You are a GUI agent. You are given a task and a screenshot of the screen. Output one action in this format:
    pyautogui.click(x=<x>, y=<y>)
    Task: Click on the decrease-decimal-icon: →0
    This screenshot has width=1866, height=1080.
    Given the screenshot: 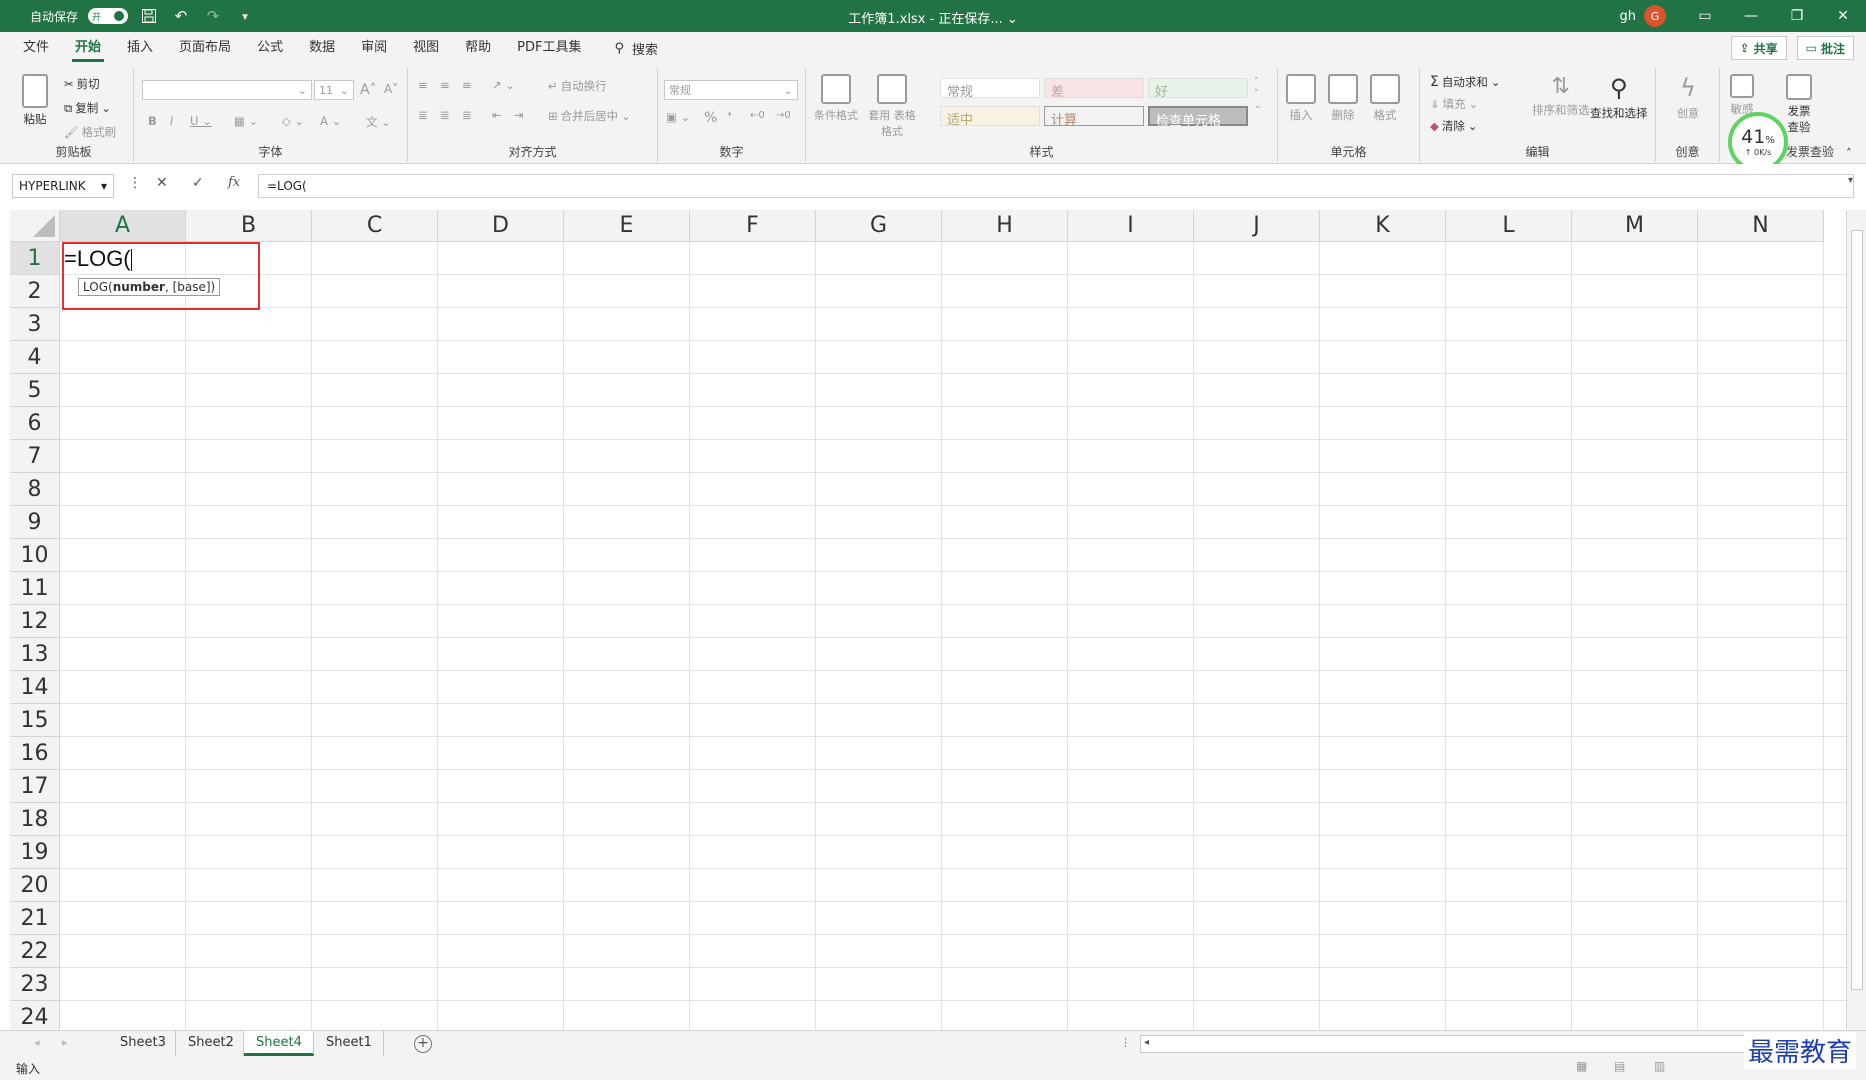 What is the action you would take?
    pyautogui.click(x=783, y=115)
    